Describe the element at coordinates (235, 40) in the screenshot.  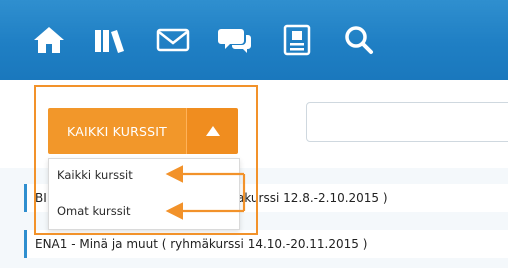
I see `chat-icon` at that location.